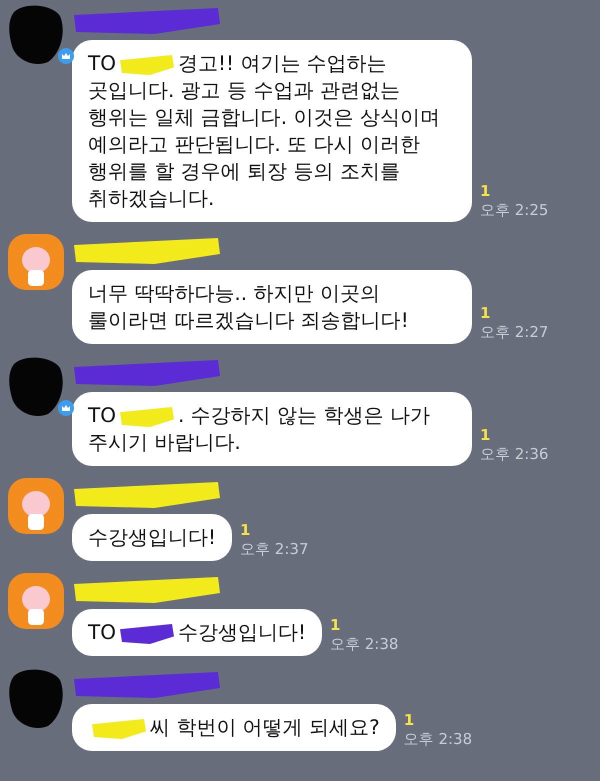 This screenshot has width=600, height=781. I want to click on message-bubble: 씨 학번이 어떻게 되세요?, so click(234, 727).